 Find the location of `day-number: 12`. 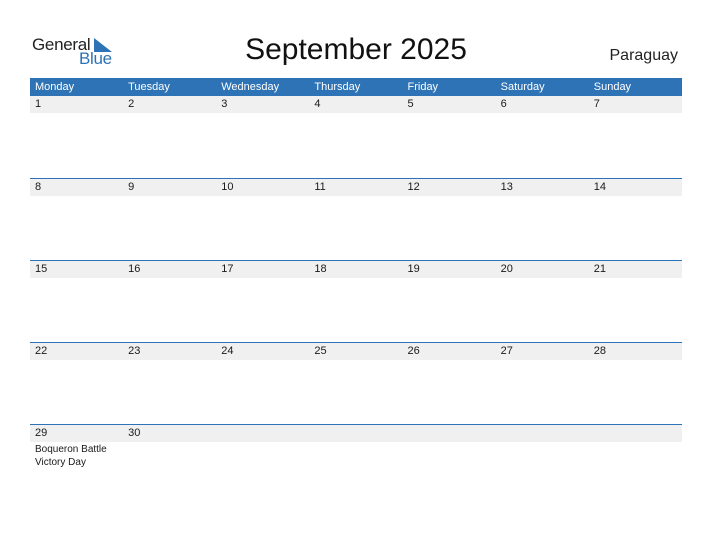

day-number: 12 is located at coordinates (413, 187).